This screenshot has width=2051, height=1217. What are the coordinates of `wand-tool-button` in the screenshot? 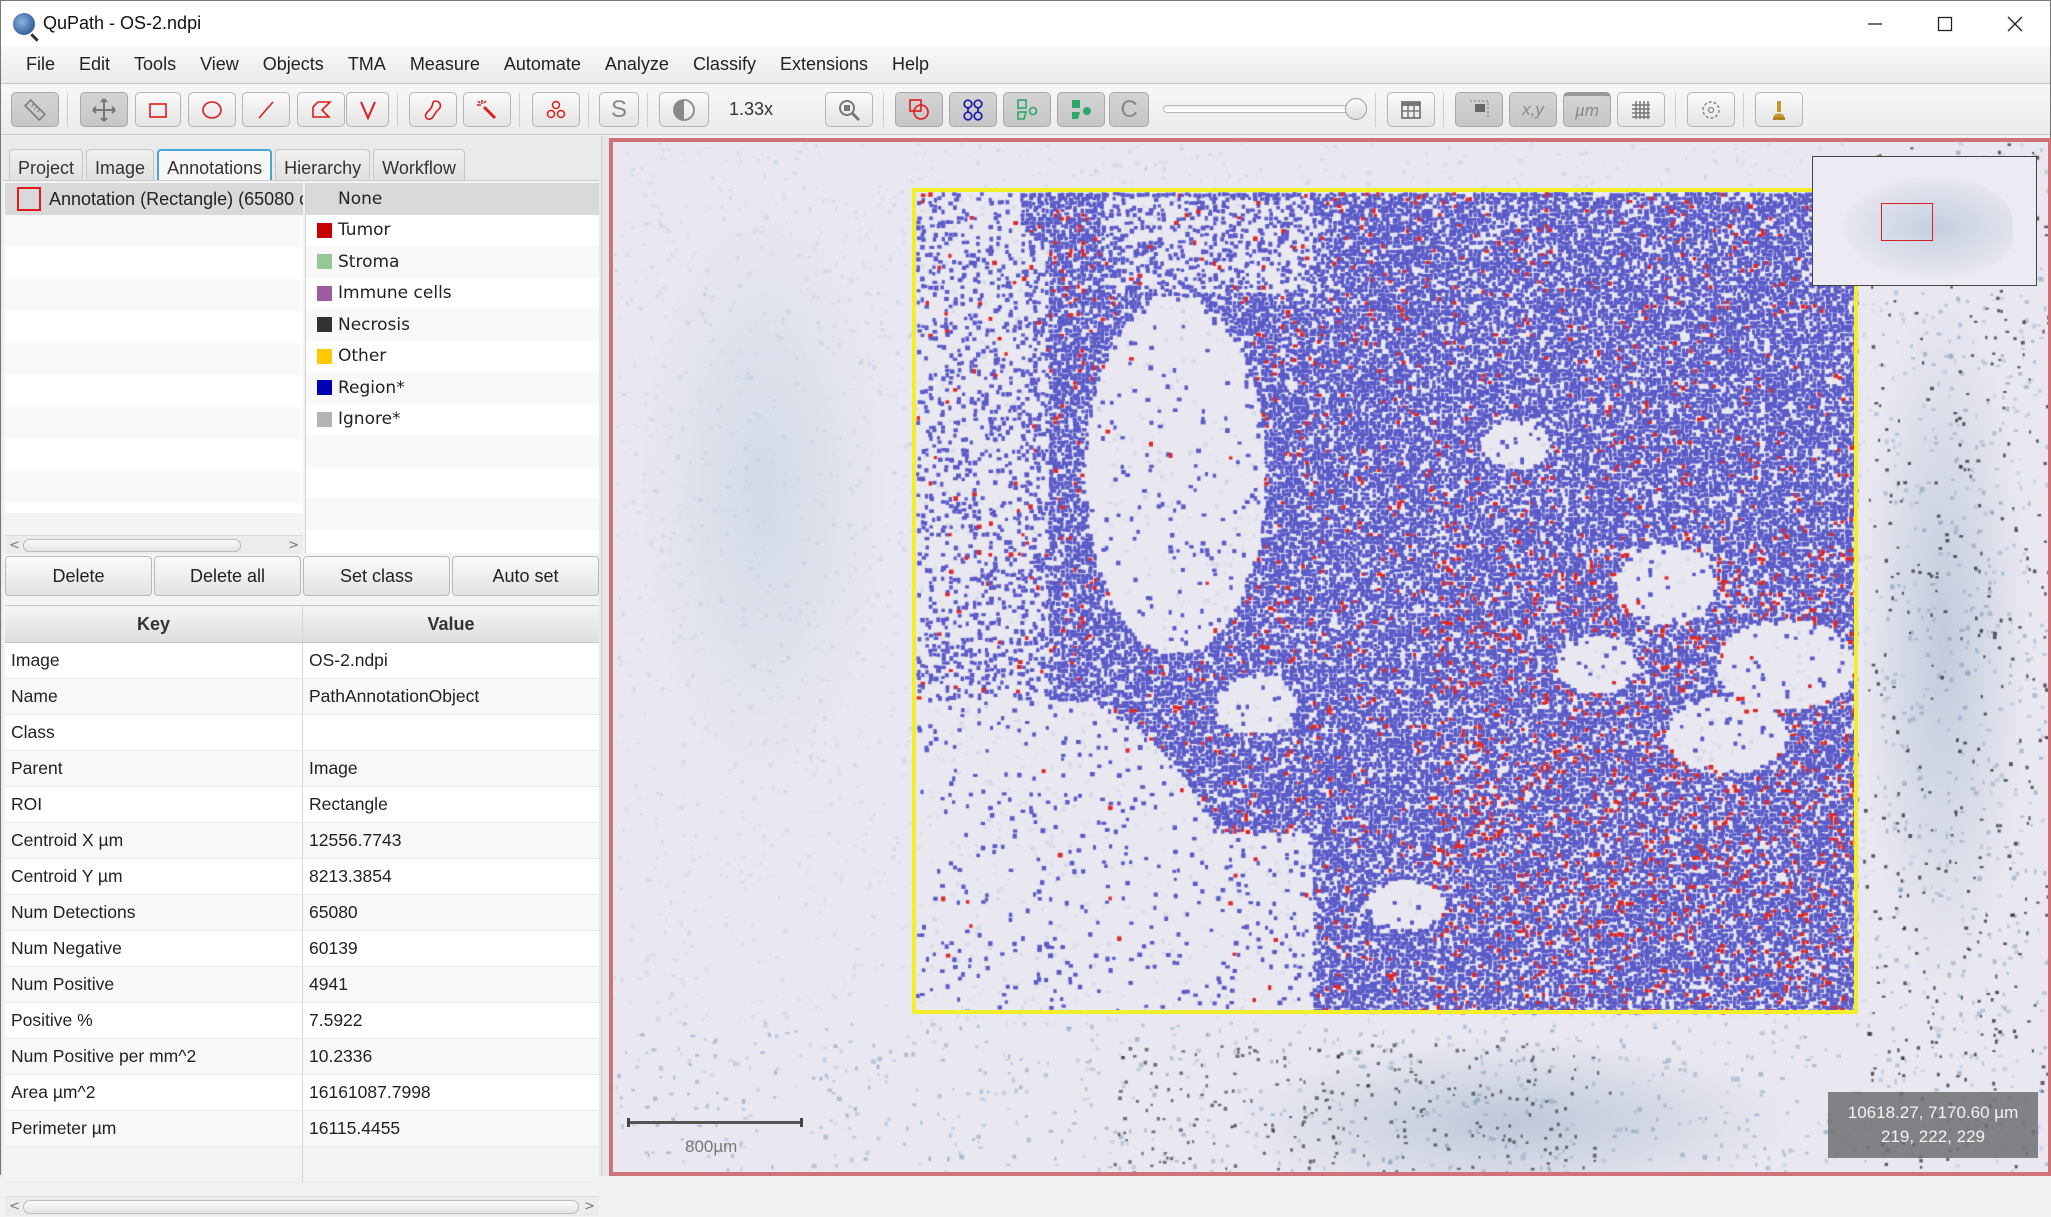 It's located at (487, 109).